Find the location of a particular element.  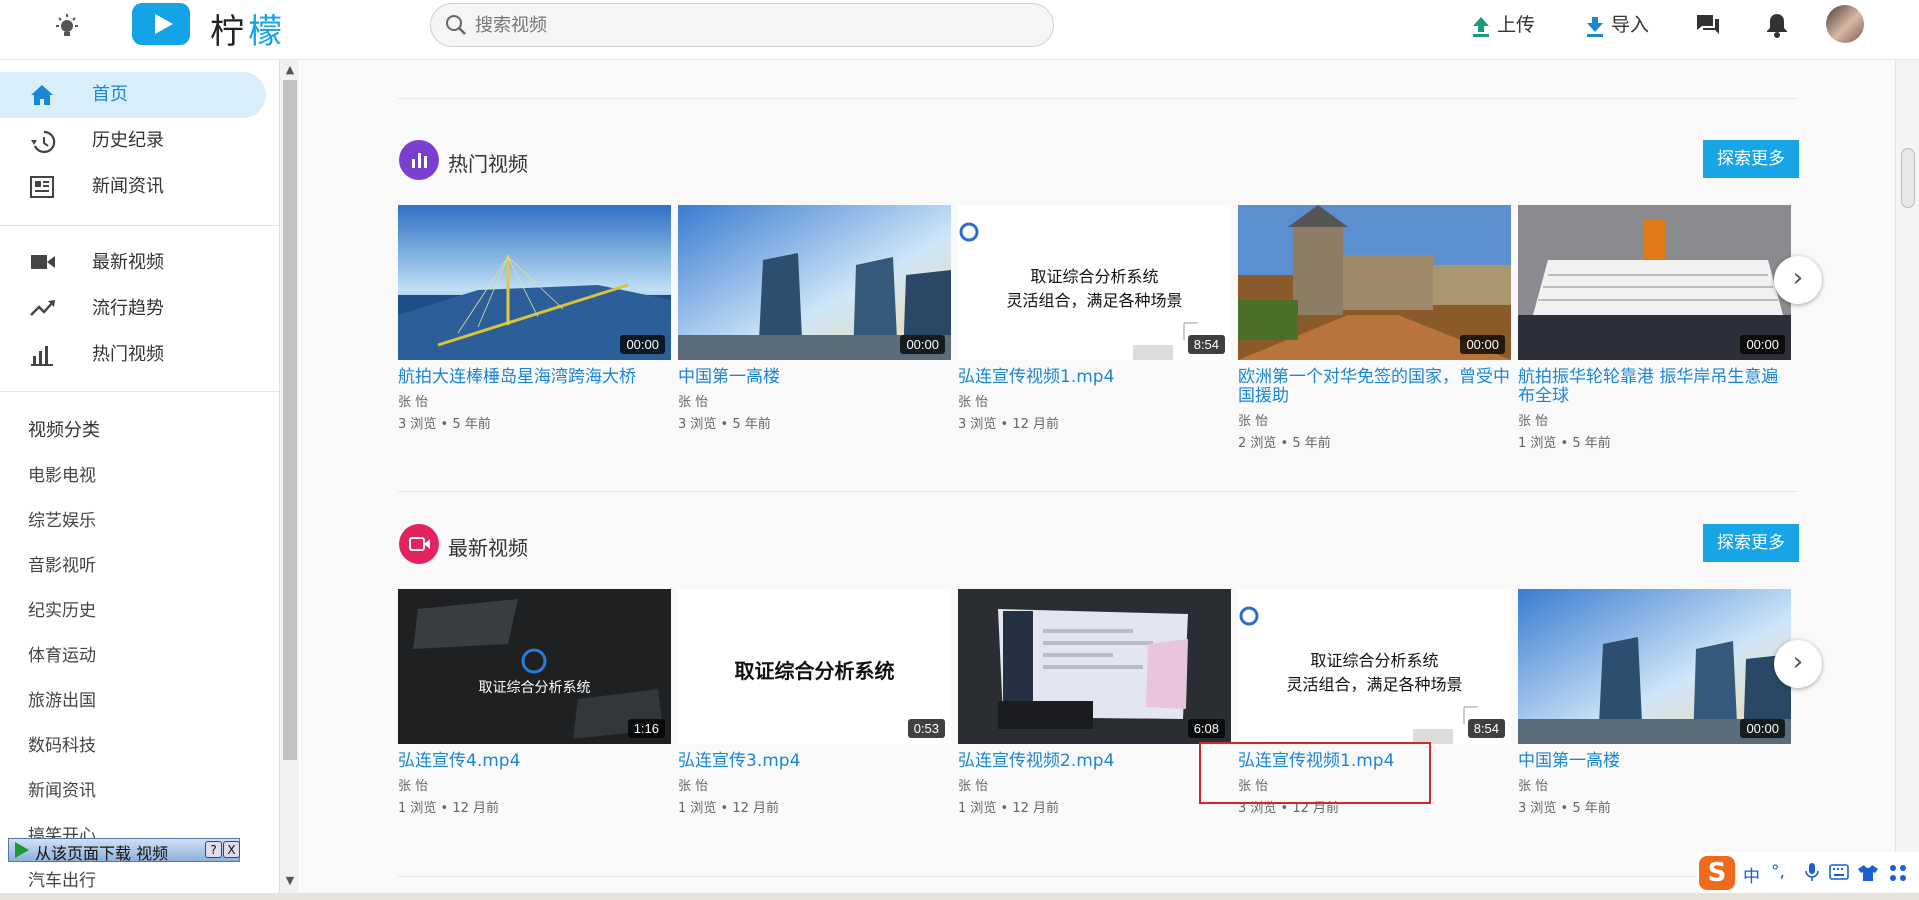

sidebar-scrollbar: ▲ ▼ is located at coordinates (289, 480).